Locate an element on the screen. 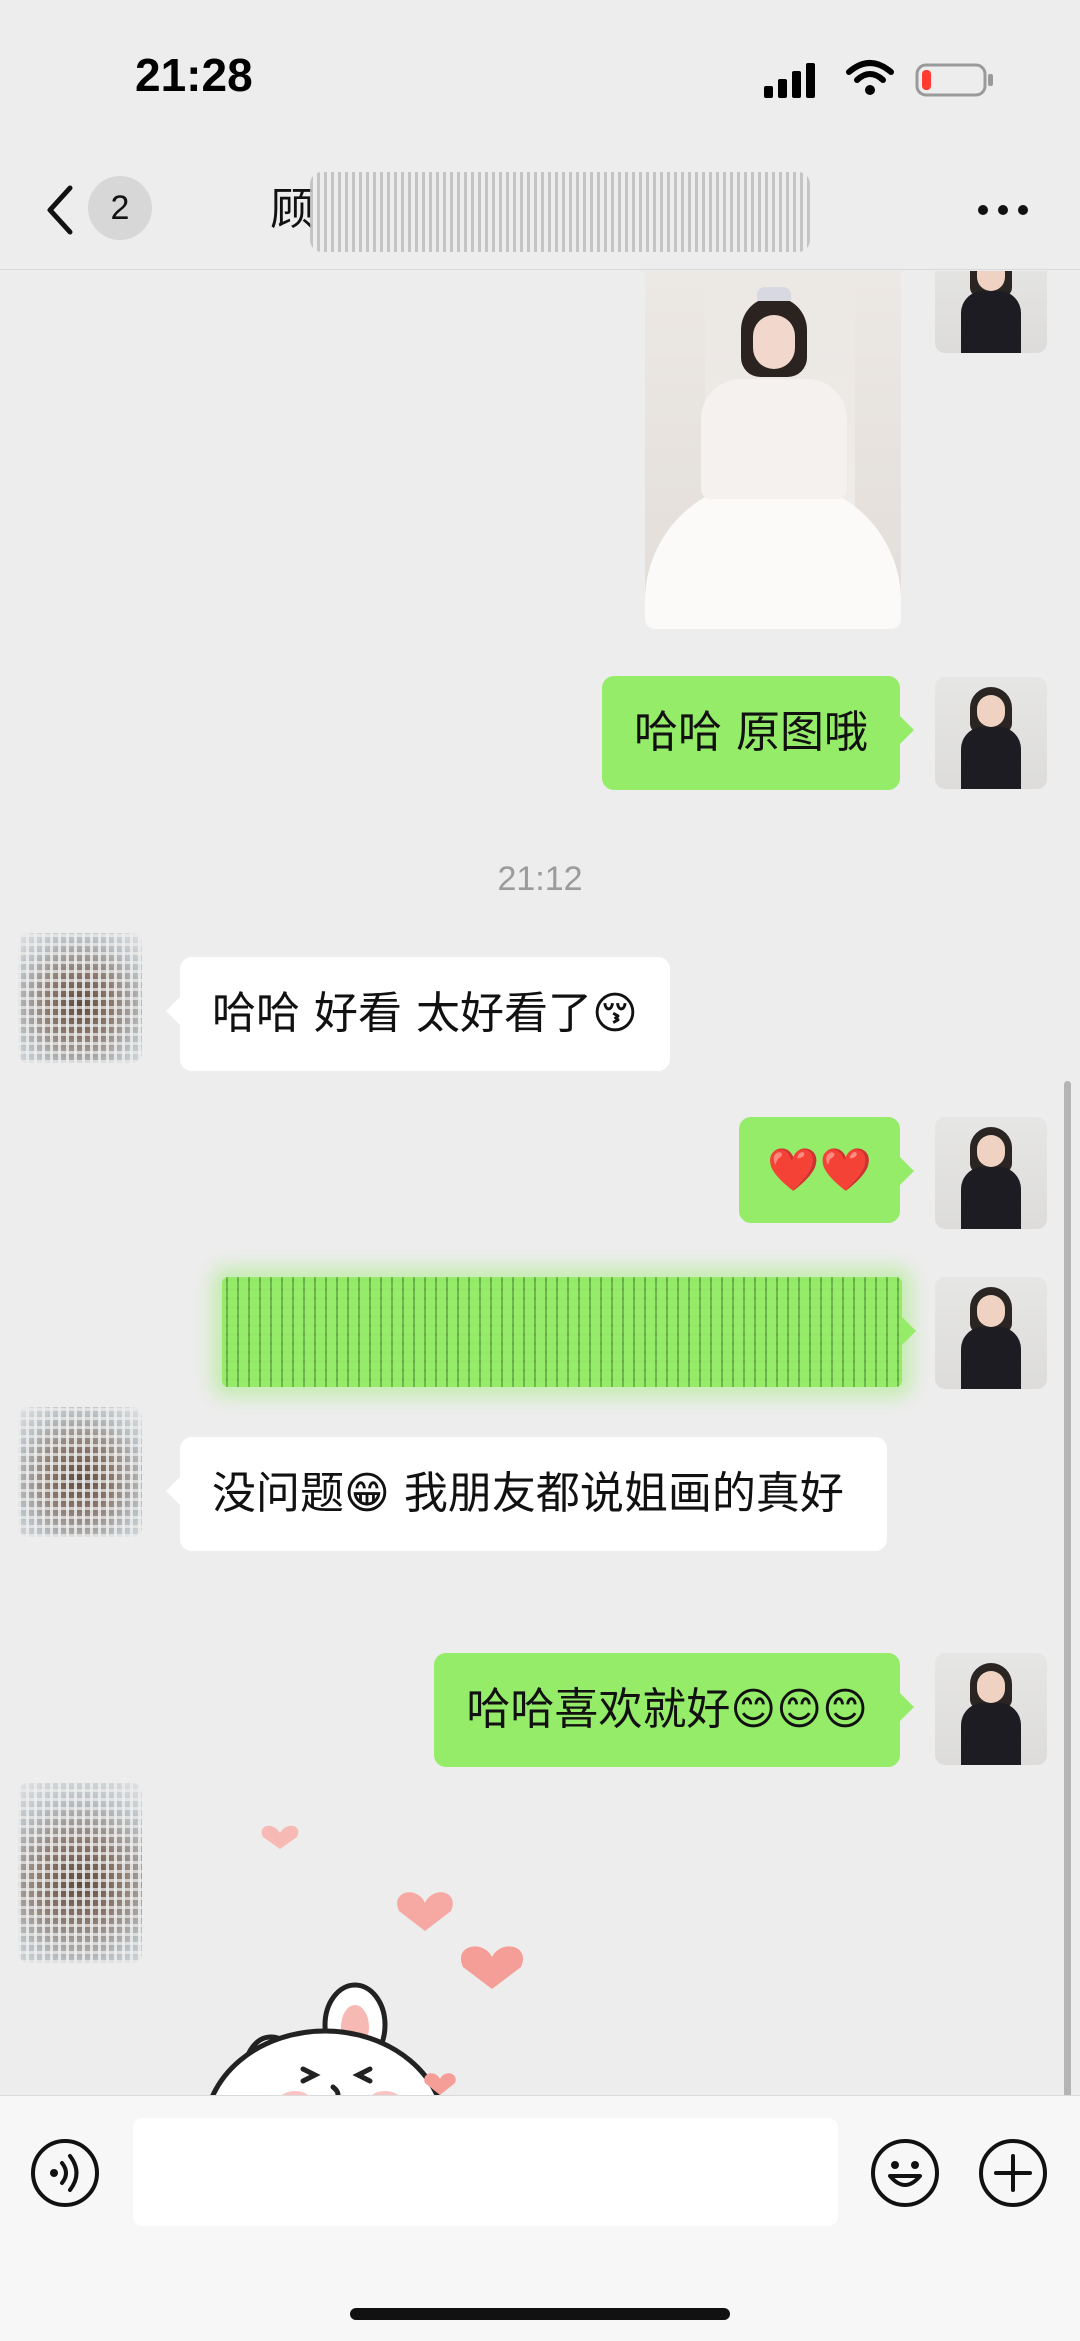  incoming-message-bubble: 哈哈 好看 太好看了😚 is located at coordinates (418, 1014).